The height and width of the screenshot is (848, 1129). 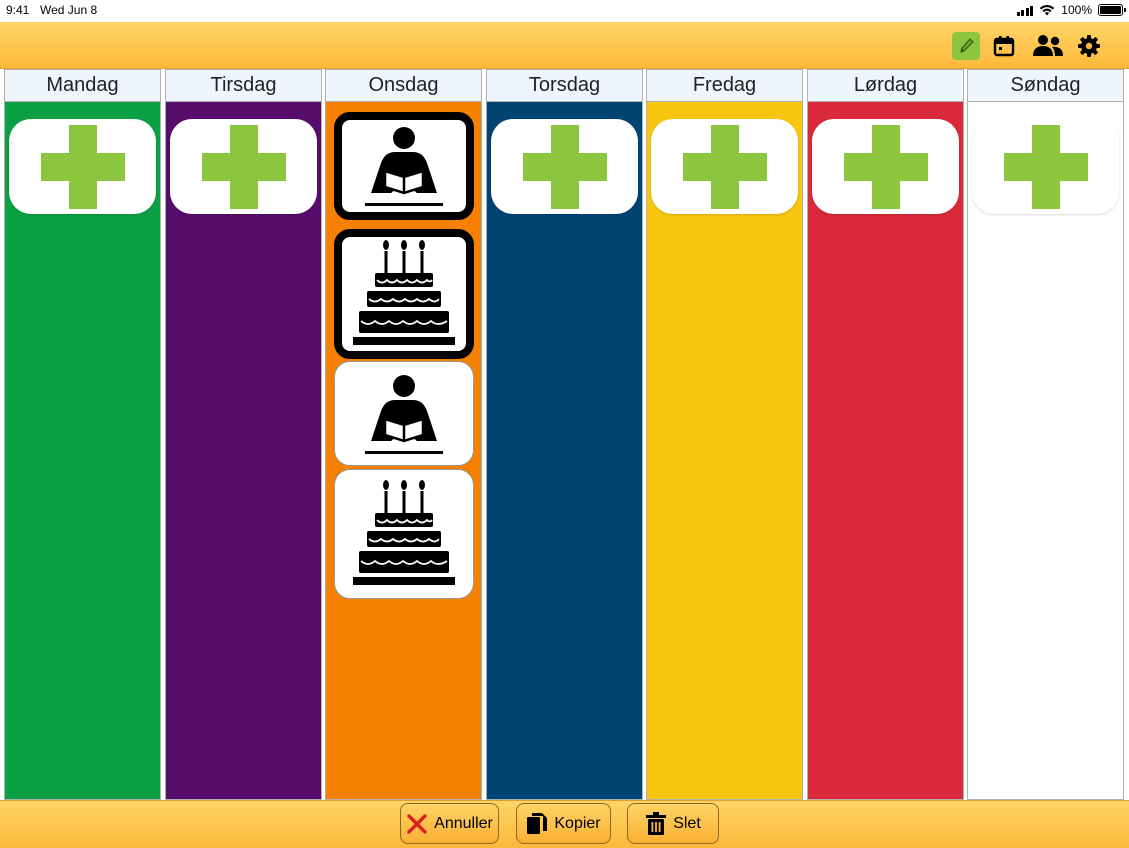 I want to click on delete-label: Slet, so click(x=687, y=823).